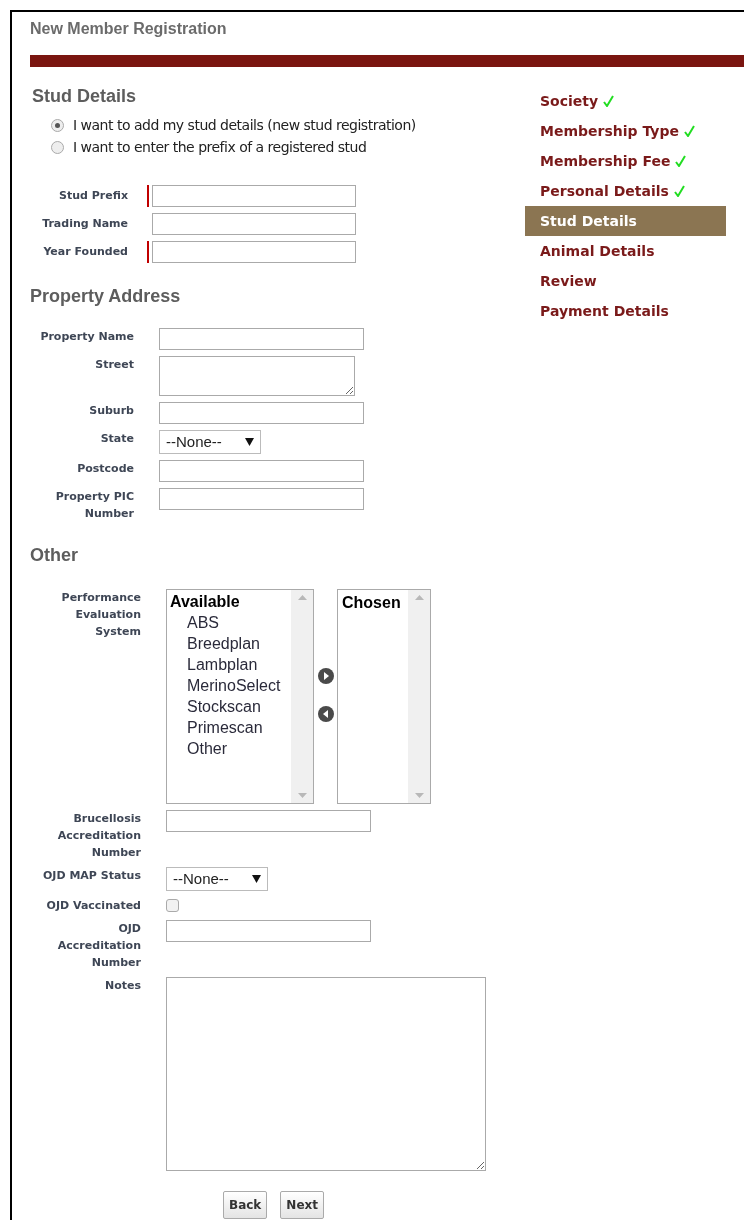  I want to click on list-heading: Available, so click(205, 602).